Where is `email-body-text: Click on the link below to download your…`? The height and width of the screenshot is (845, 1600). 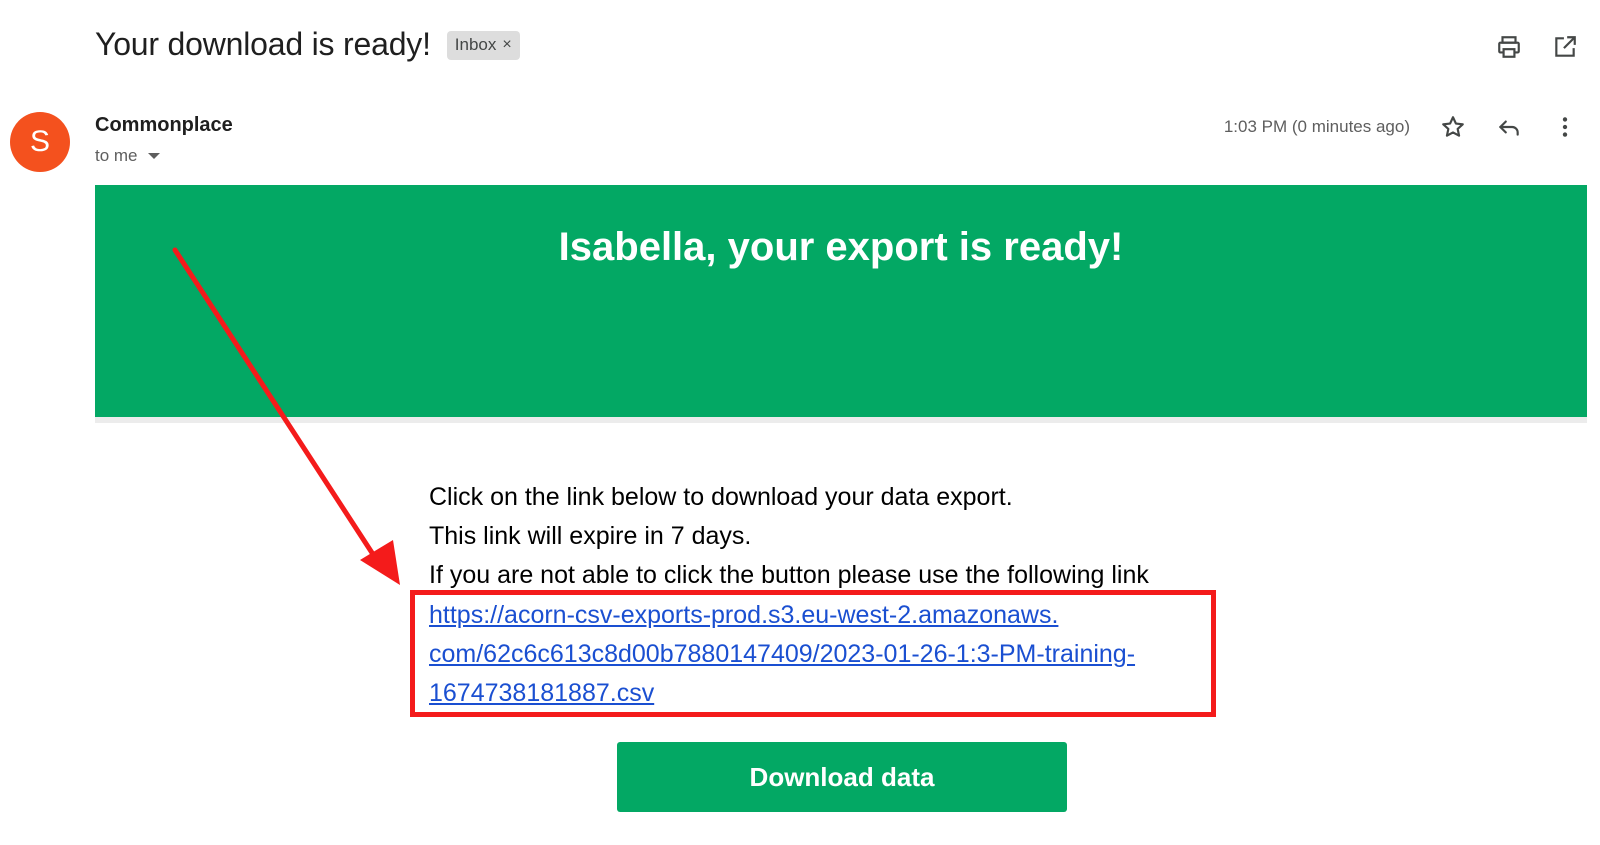
email-body-text: Click on the link below to download your… is located at coordinates (789, 536).